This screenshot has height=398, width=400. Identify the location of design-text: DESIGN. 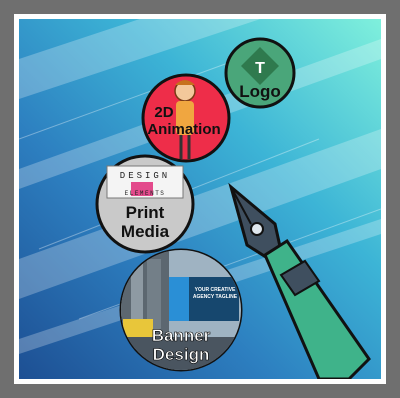
(145, 176).